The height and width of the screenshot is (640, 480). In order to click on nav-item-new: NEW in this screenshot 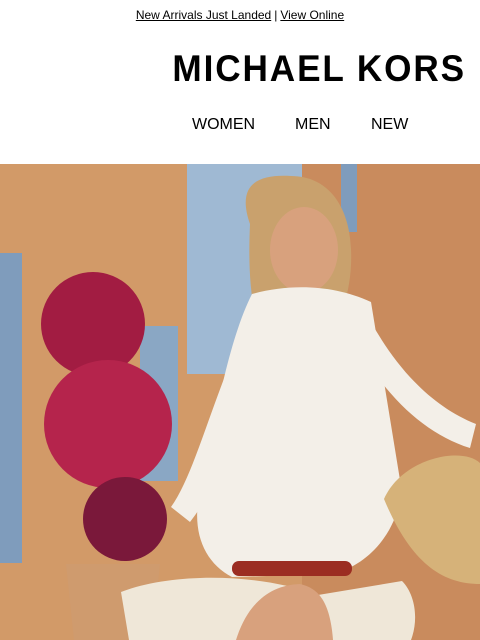, I will do `click(389, 125)`.